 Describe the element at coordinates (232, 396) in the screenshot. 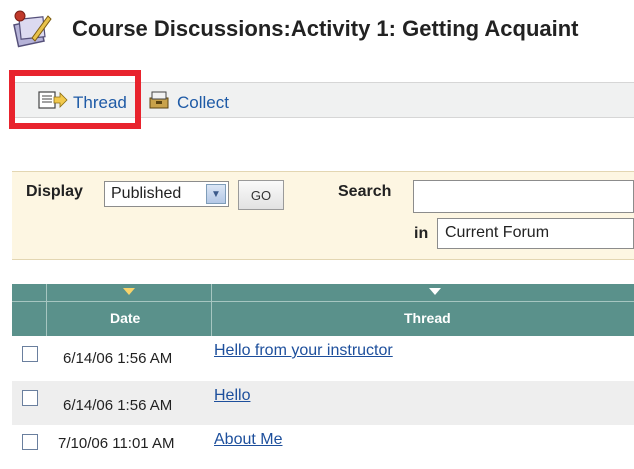

I see `thread-link: Hello` at that location.